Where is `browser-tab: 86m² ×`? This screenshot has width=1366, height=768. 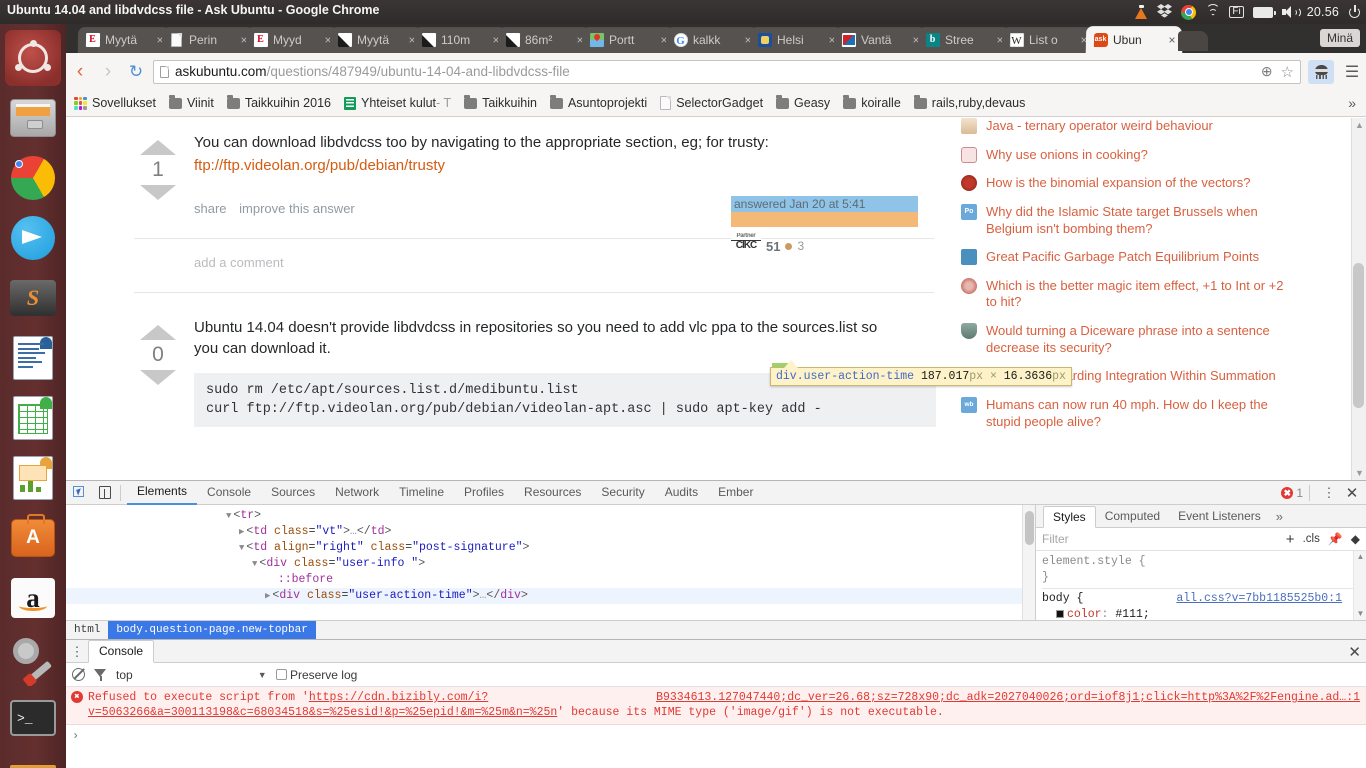 browser-tab: 86m² × is located at coordinates (544, 40).